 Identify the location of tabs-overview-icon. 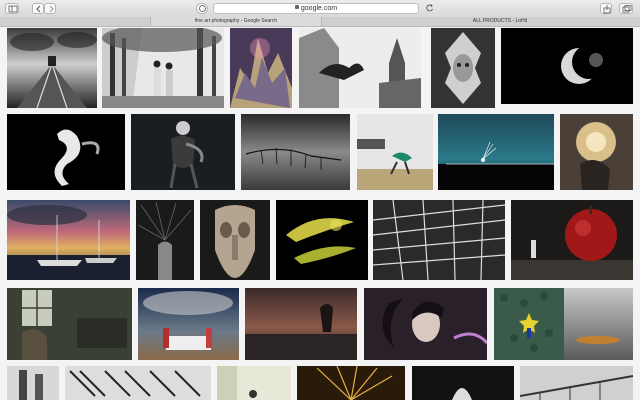
(627, 9).